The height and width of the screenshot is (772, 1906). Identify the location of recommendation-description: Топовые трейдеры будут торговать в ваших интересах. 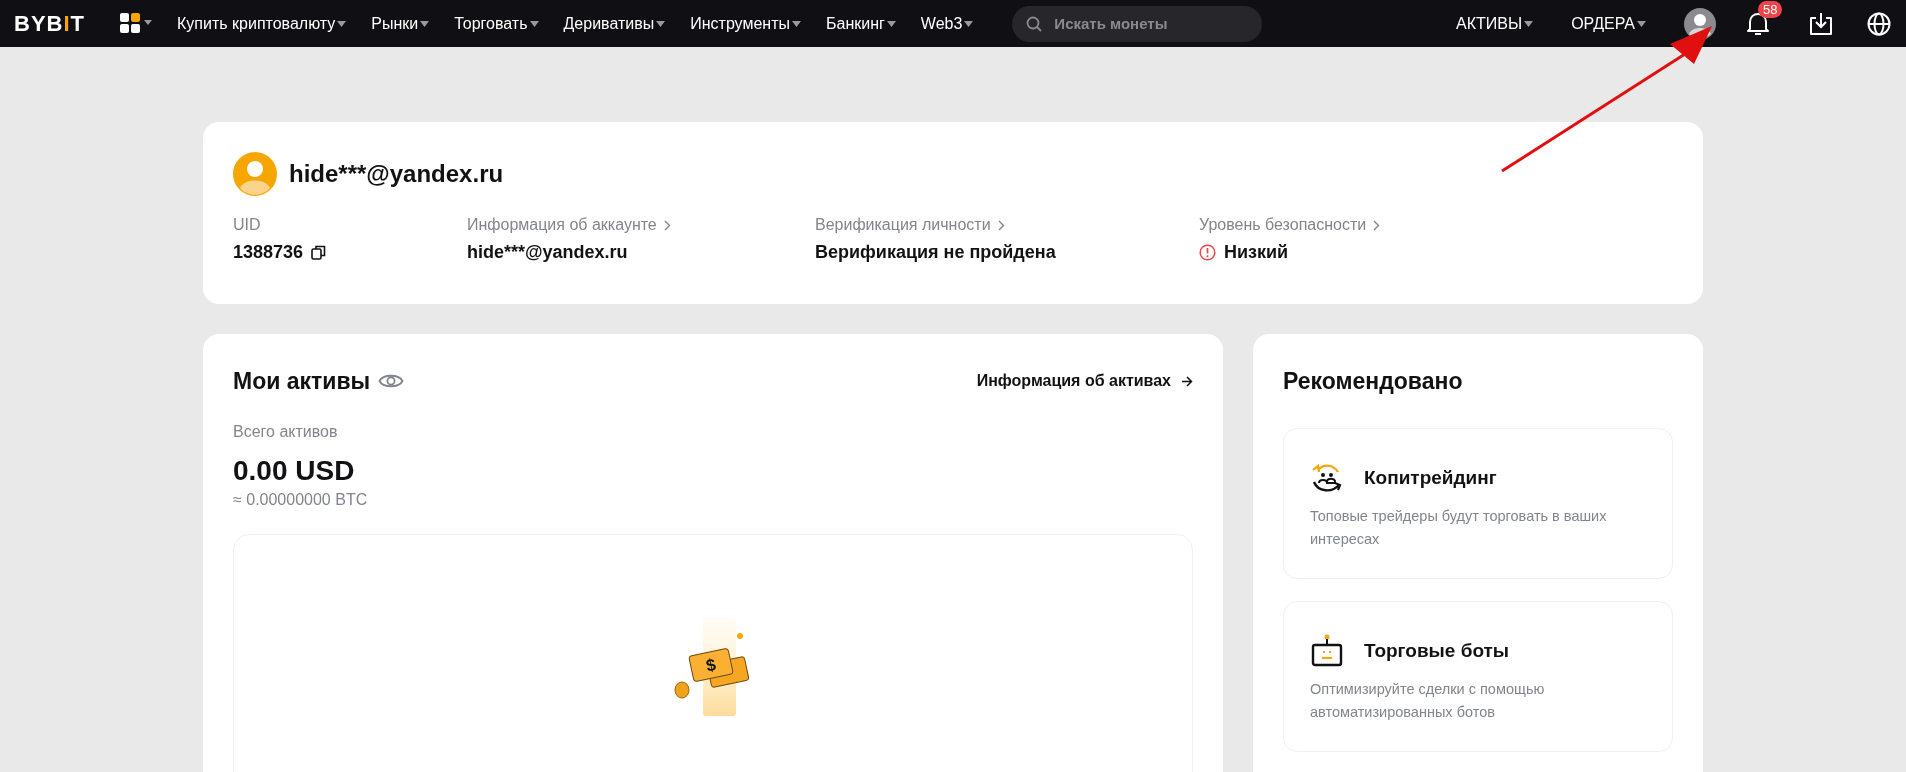
(1459, 528).